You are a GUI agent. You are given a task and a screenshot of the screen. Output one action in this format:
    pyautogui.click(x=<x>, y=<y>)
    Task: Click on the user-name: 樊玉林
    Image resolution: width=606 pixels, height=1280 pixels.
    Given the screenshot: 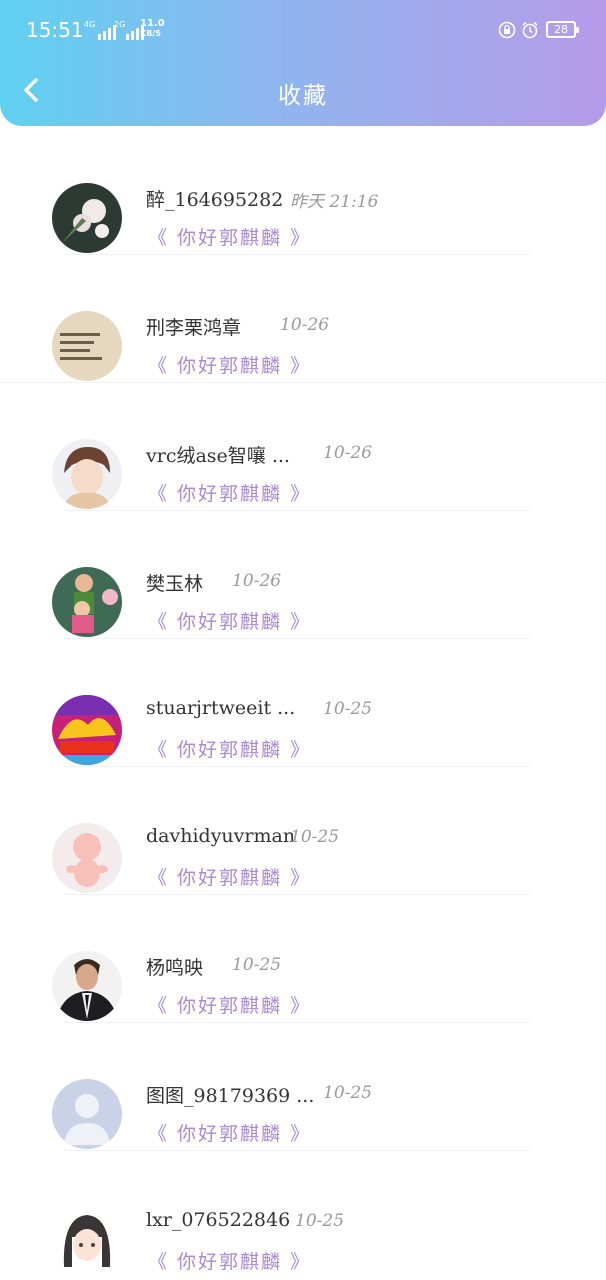 What is the action you would take?
    pyautogui.click(x=175, y=584)
    